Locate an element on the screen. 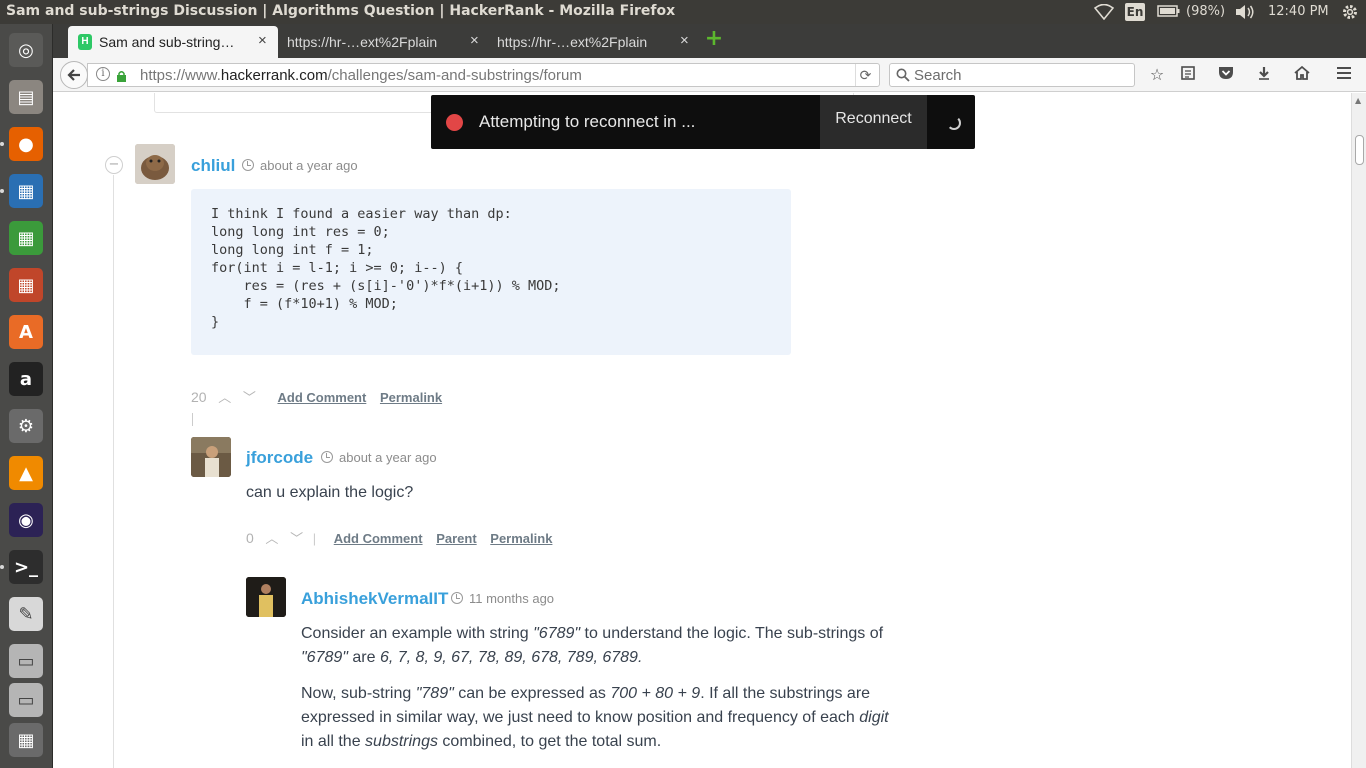  tab-plain-2: https://hr-…ext%2Fplain × is located at coordinates (595, 42).